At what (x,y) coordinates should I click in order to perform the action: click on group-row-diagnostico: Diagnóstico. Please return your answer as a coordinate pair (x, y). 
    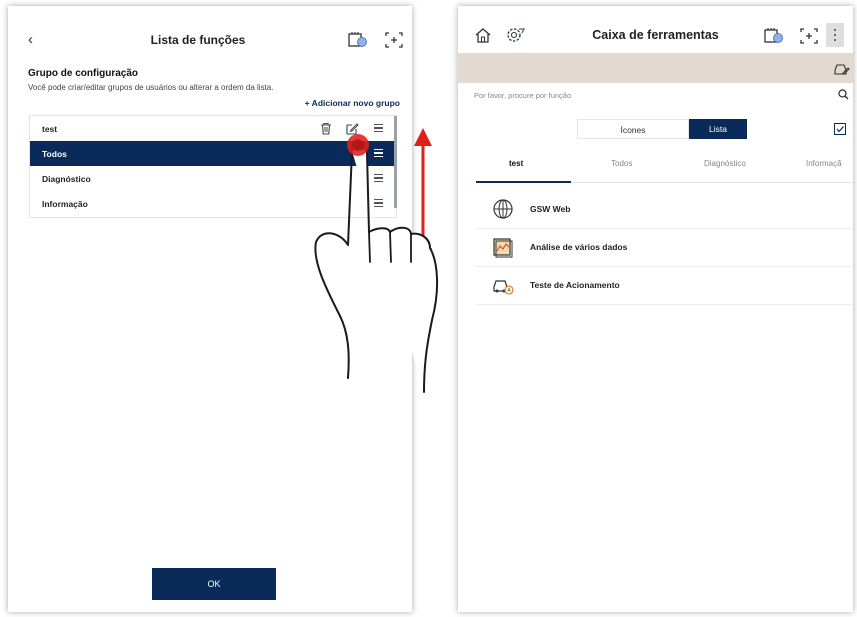
    Looking at the image, I should click on (213, 178).